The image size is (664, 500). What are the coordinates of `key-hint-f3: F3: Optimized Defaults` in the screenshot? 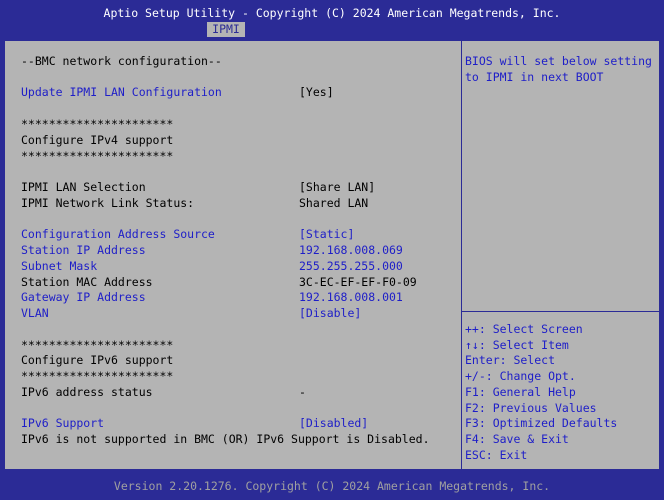 It's located at (541, 423).